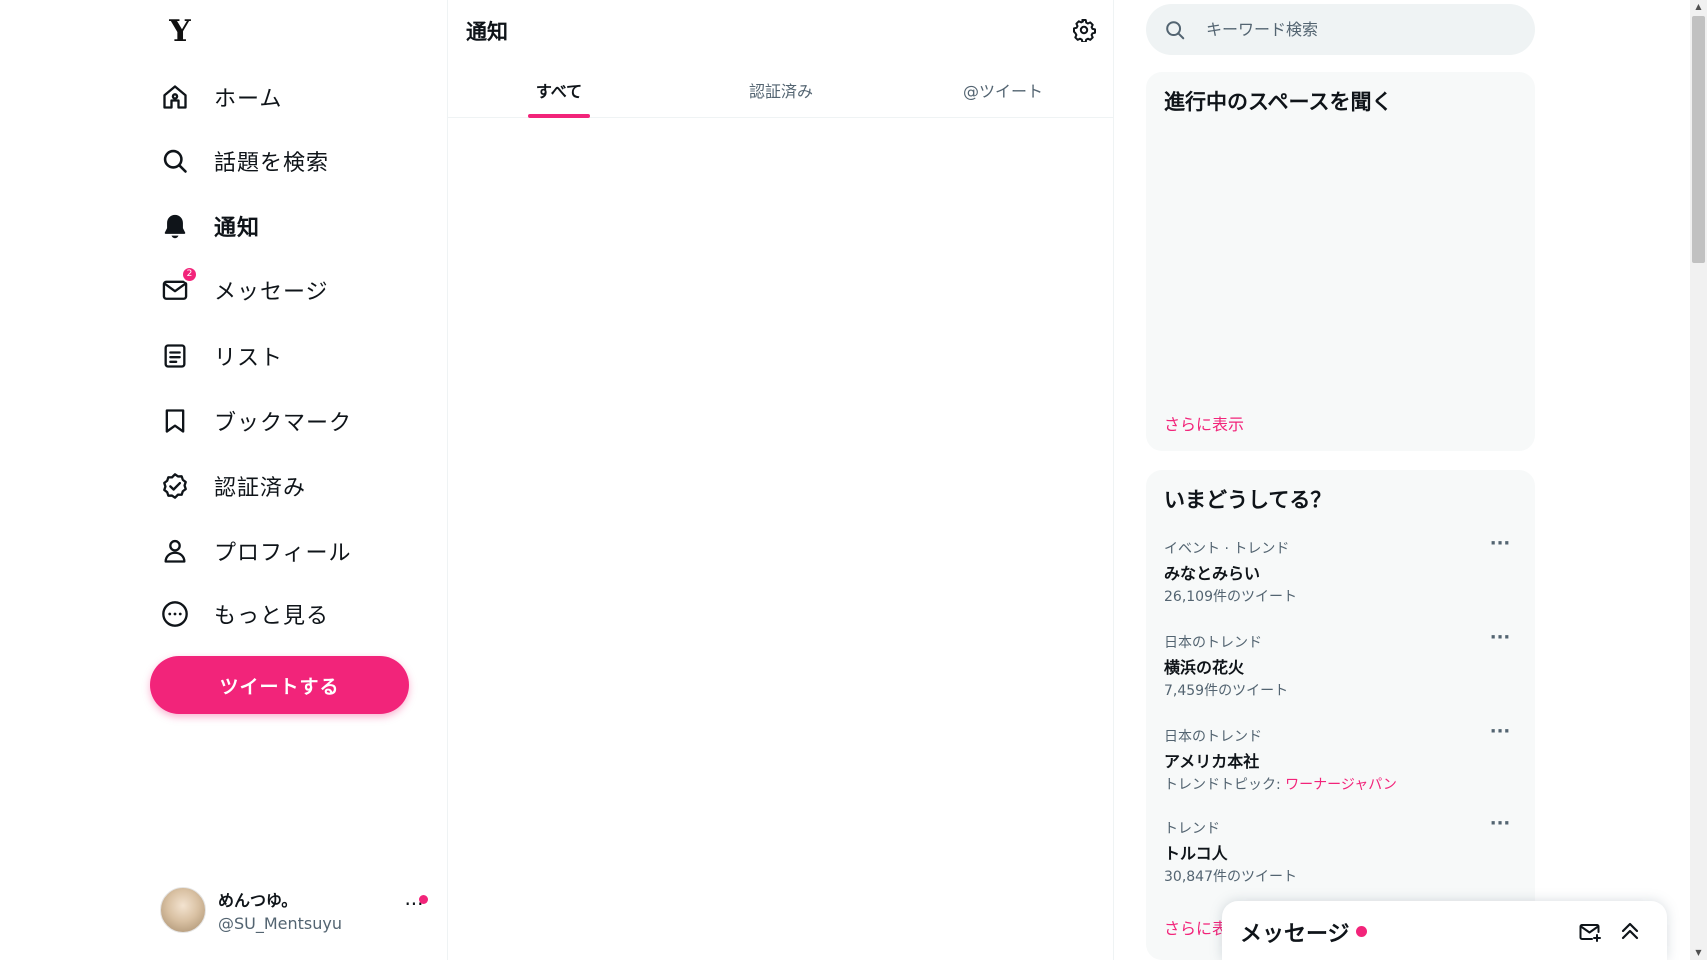 Image resolution: width=1707 pixels, height=960 pixels. What do you see at coordinates (1698, 953) in the screenshot?
I see `scroll-down-arrow-icon: ▼` at bounding box center [1698, 953].